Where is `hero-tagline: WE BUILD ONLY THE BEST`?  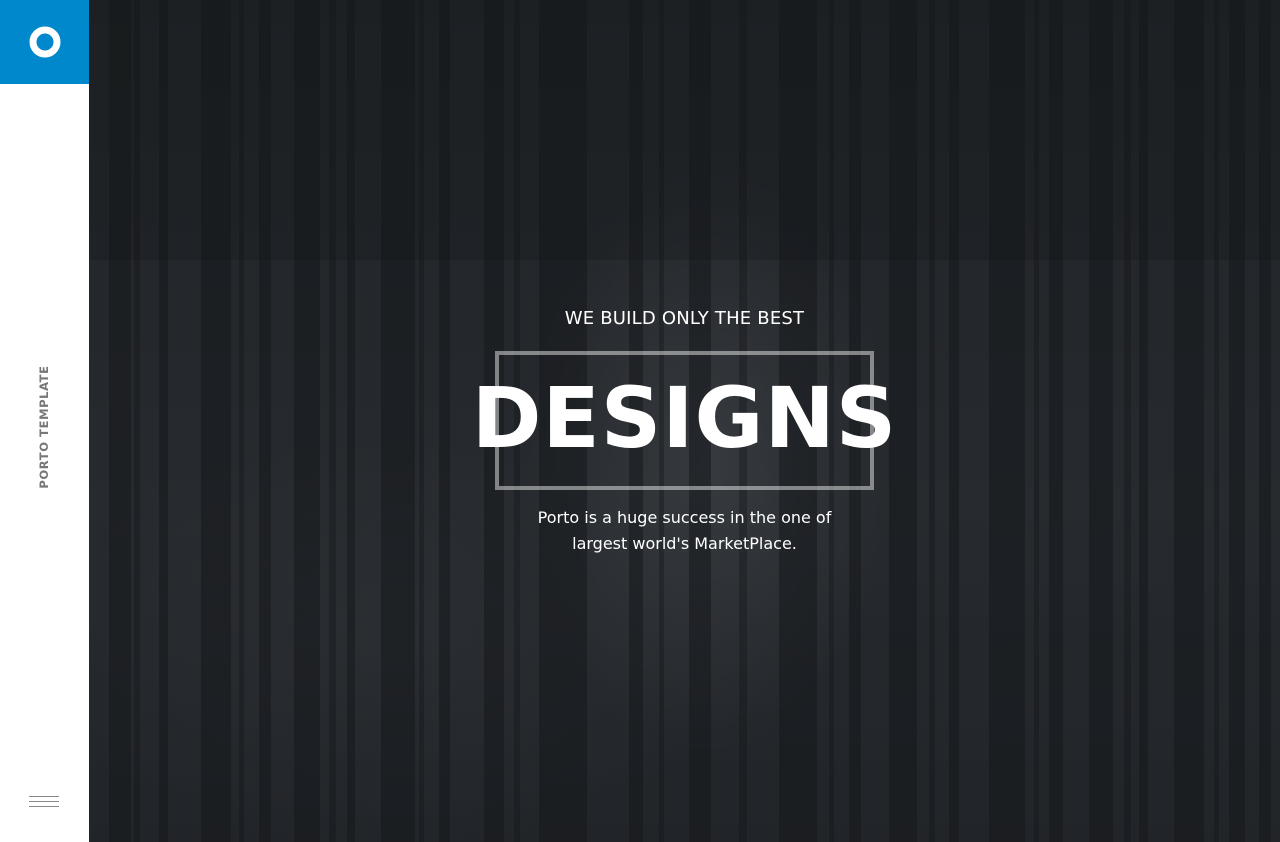
hero-tagline: WE BUILD ONLY THE BEST is located at coordinates (684, 318).